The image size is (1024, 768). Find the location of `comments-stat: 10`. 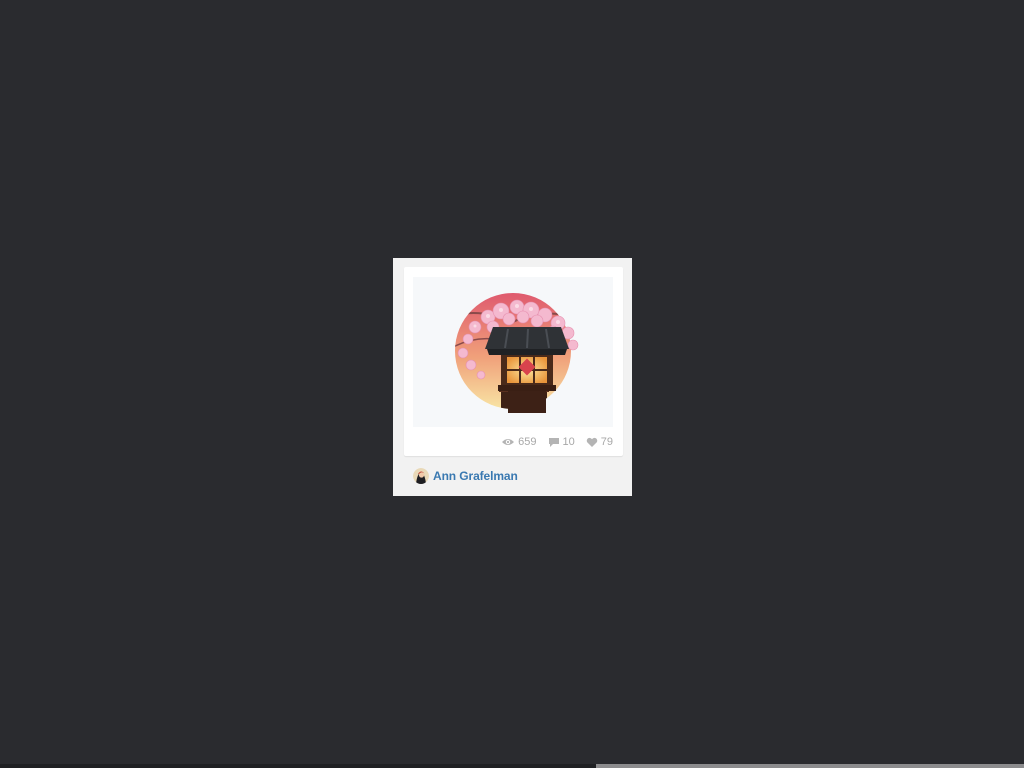

comments-stat: 10 is located at coordinates (561, 442).